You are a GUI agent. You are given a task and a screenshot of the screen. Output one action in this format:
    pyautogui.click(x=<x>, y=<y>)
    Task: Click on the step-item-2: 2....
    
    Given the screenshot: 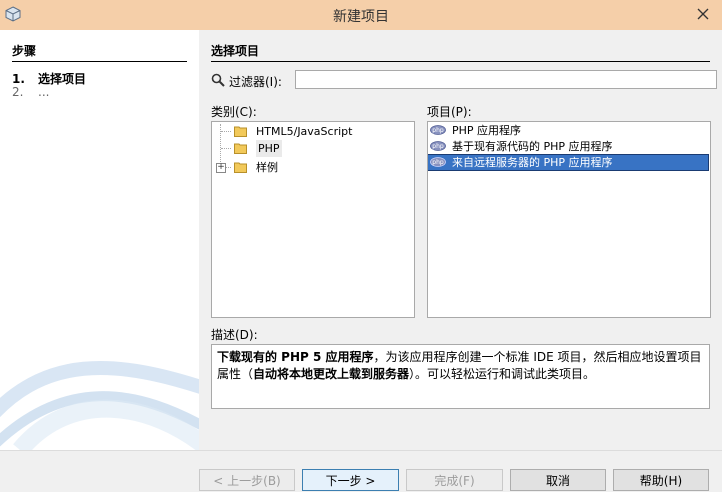 What is the action you would take?
    pyautogui.click(x=31, y=92)
    